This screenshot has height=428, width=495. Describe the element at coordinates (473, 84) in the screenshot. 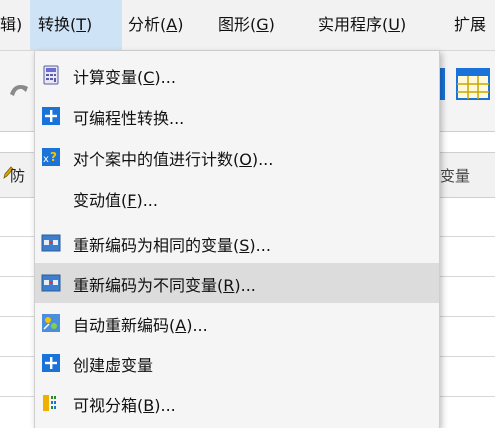

I see `data-grid-icon` at that location.